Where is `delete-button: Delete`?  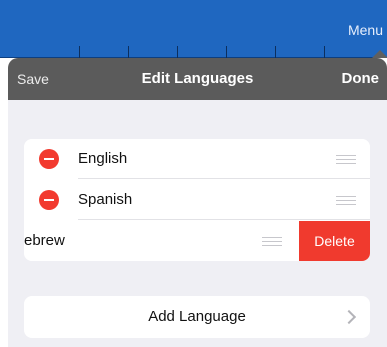
delete-button: Delete is located at coordinates (334, 241).